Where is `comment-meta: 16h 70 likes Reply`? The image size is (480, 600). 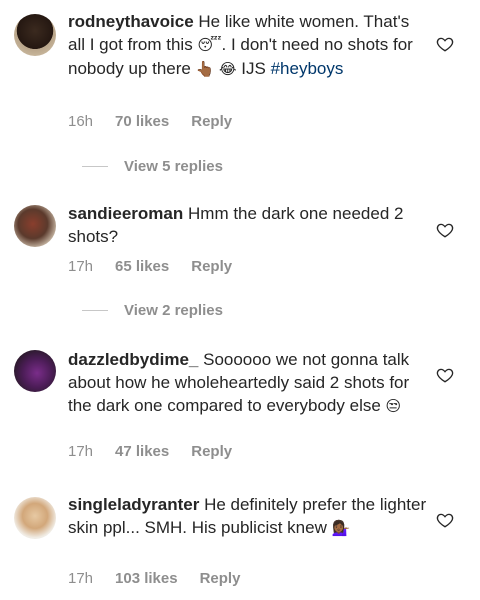 comment-meta: 16h 70 likes Reply is located at coordinates (161, 121).